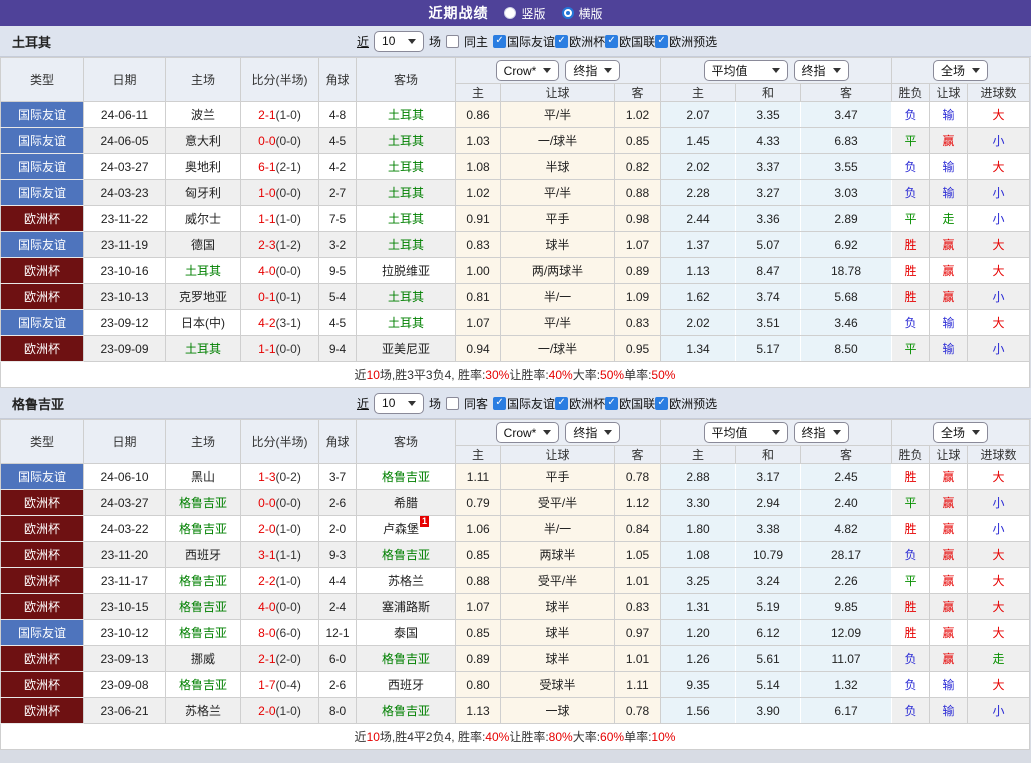 The height and width of the screenshot is (763, 1031). Describe the element at coordinates (478, 454) in the screenshot. I see `sub-header-odds-home: 主` at that location.